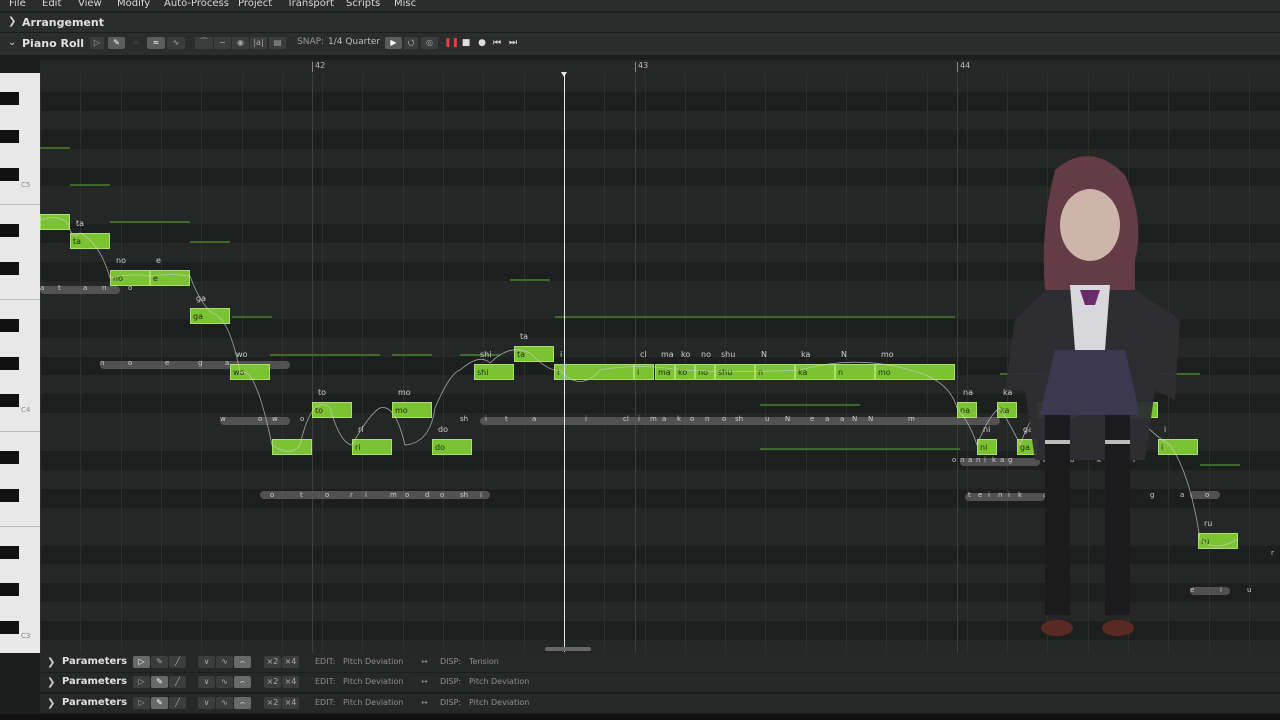 The width and height of the screenshot is (1280, 720). I want to click on timeline-ruler, so click(660, 66).